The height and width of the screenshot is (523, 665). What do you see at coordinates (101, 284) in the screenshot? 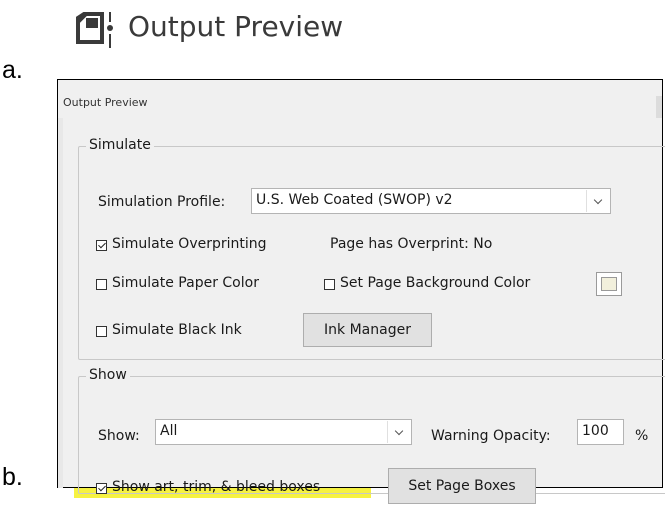
I see `simulate-paper-color-checkbox` at bounding box center [101, 284].